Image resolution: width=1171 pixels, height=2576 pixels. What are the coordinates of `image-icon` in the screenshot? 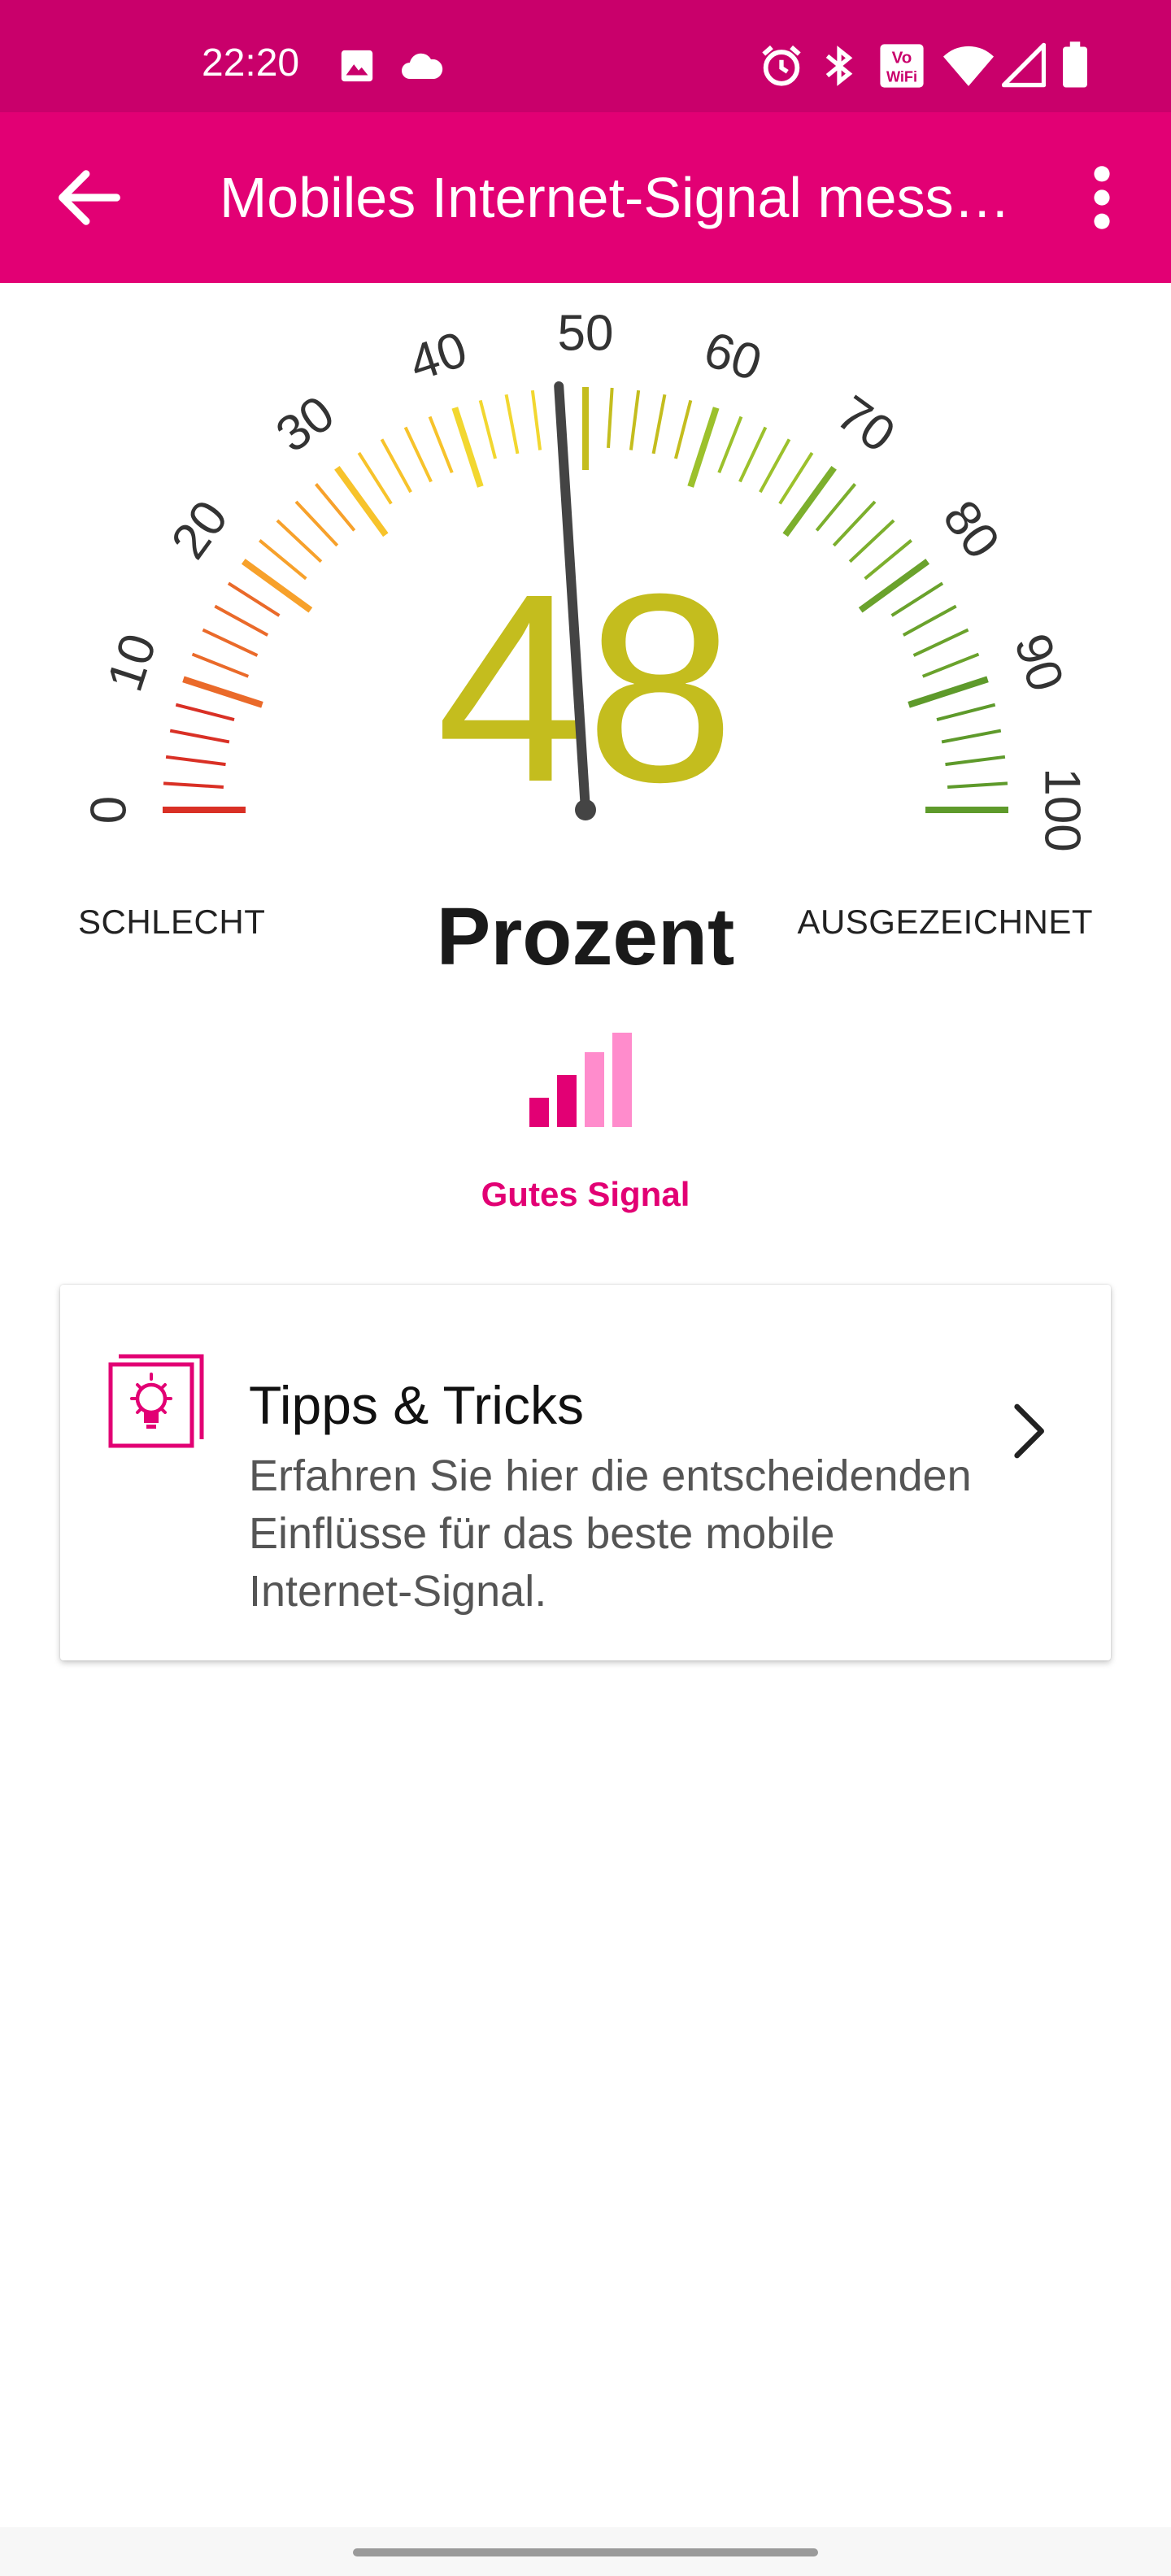 It's located at (357, 66).